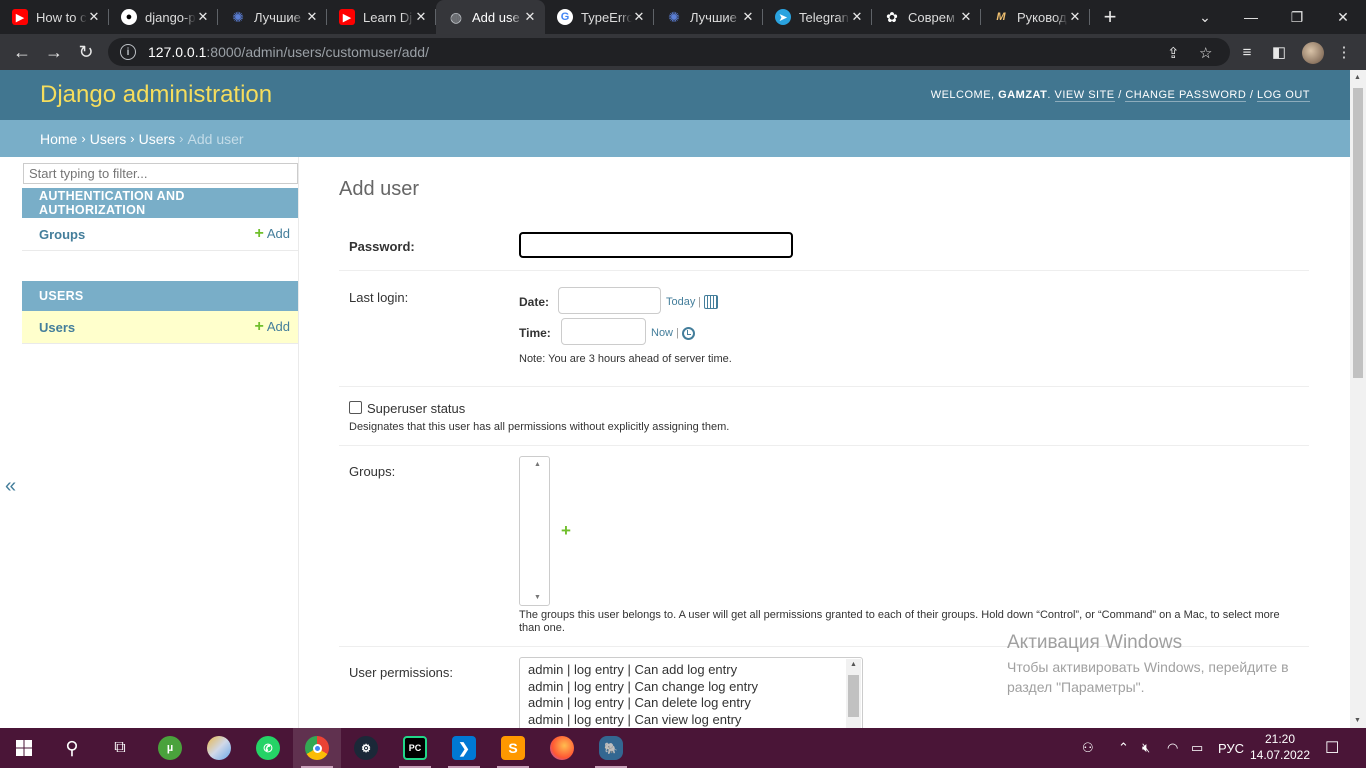  I want to click on permission-option: admin | log entry | Can change log entry, so click(691, 687).